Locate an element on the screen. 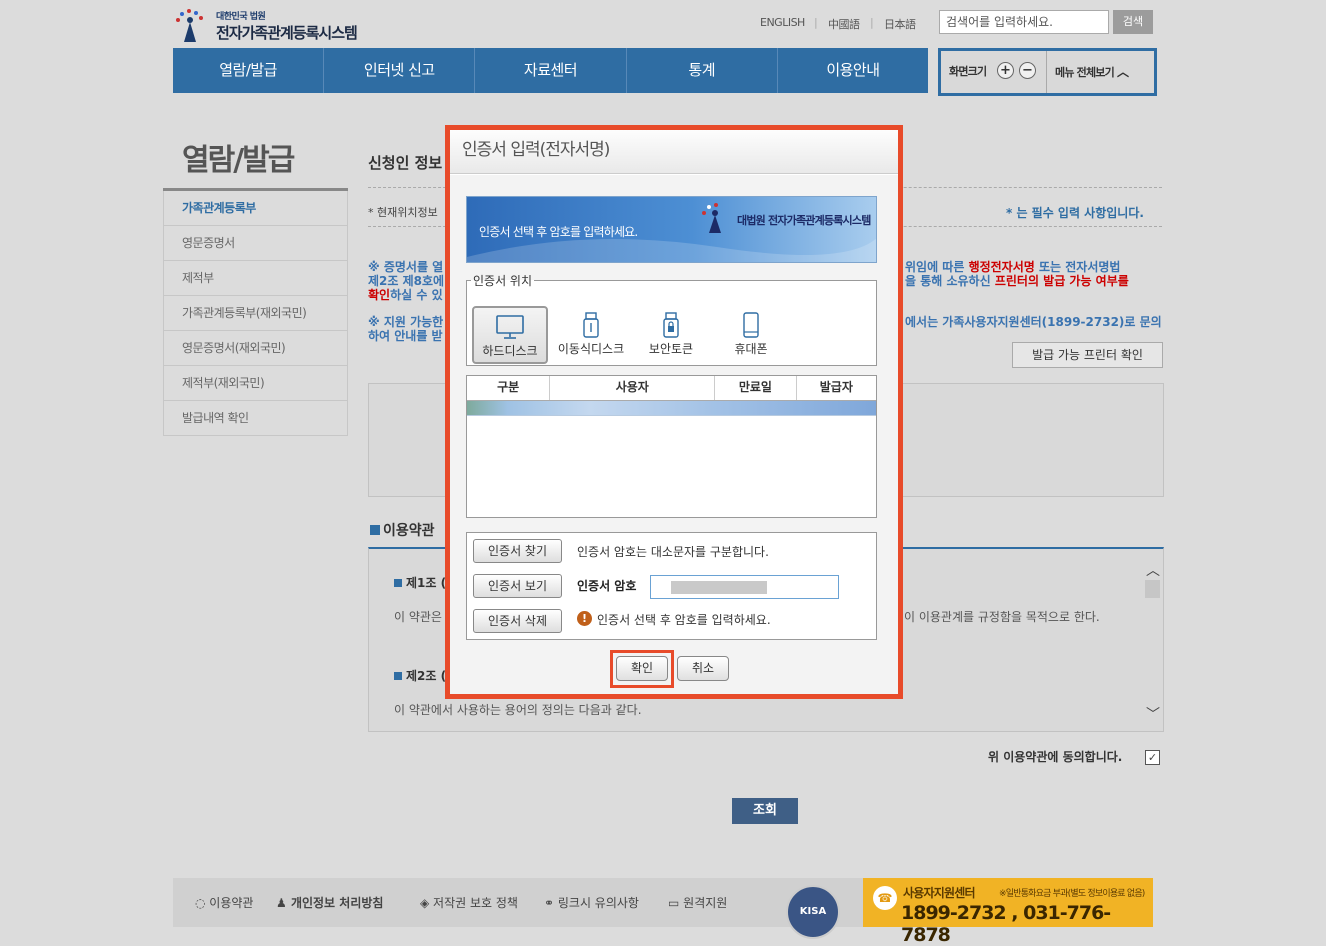  location-removable-disk: 이동식디스크 is located at coordinates (591, 335).